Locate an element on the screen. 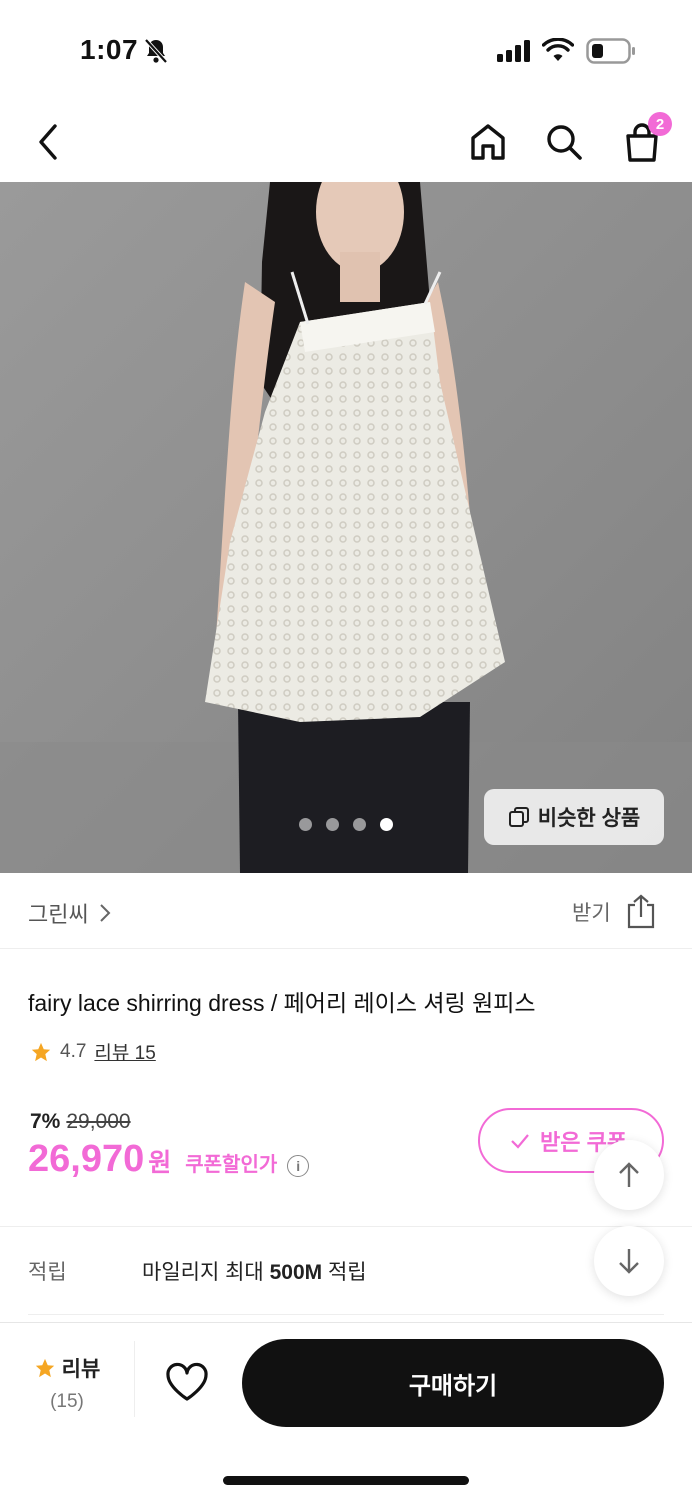 The width and height of the screenshot is (692, 1500). similar-products-button: 비슷한 상품 is located at coordinates (574, 817).